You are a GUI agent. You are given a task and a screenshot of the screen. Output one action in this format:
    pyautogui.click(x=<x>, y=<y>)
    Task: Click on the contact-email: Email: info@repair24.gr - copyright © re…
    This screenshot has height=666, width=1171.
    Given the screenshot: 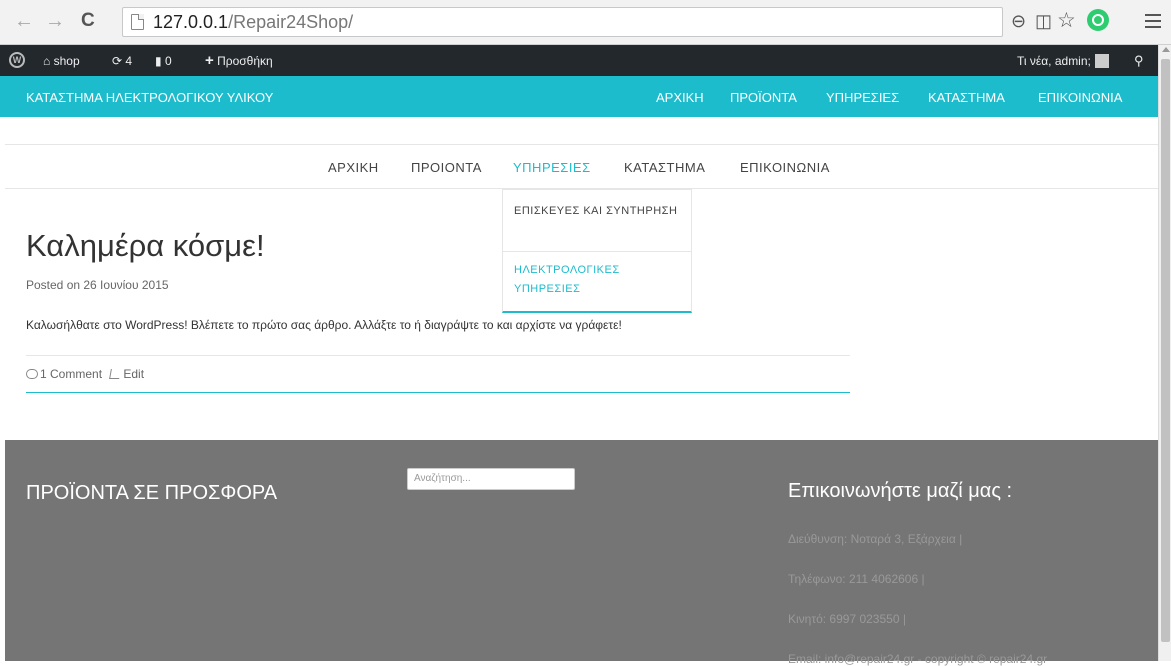 What is the action you would take?
    pyautogui.click(x=918, y=659)
    